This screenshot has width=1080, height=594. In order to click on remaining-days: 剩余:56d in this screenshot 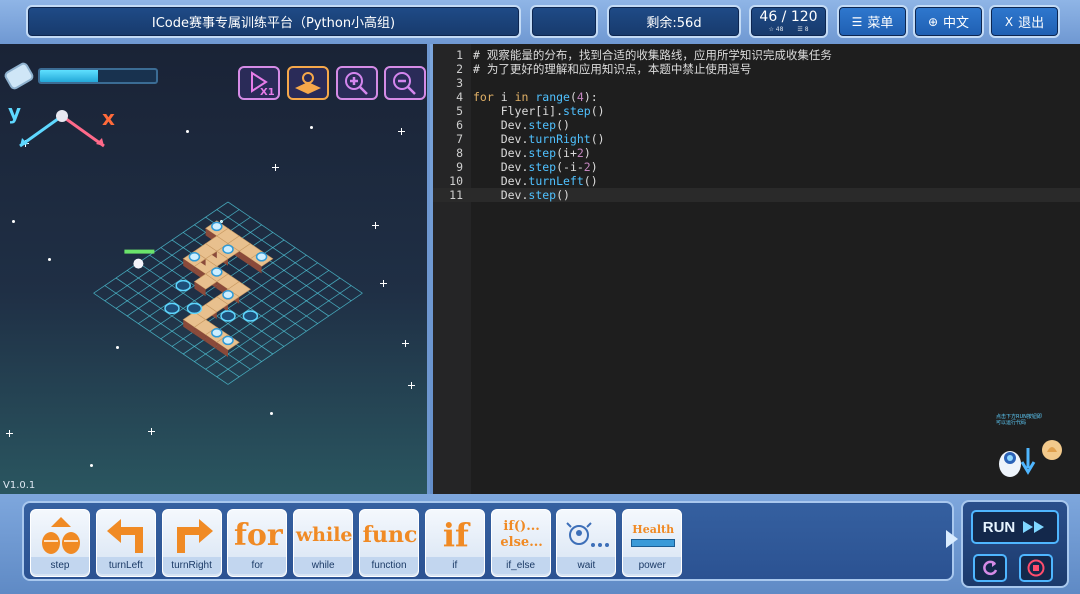, I will do `click(674, 21)`.